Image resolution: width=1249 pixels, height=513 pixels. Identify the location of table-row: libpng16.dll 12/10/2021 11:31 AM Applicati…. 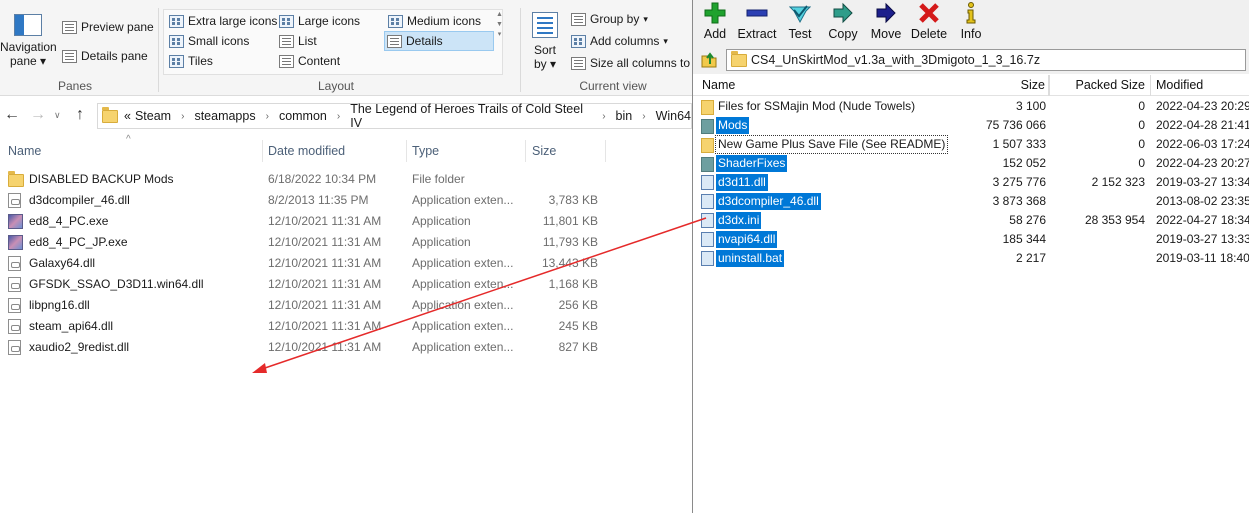
(346, 305).